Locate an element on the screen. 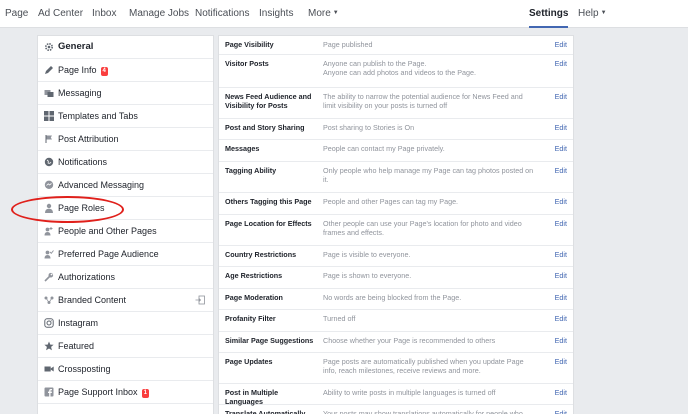 Image resolution: width=688 pixels, height=414 pixels. setting-name: Country Restrictions is located at coordinates (261, 254).